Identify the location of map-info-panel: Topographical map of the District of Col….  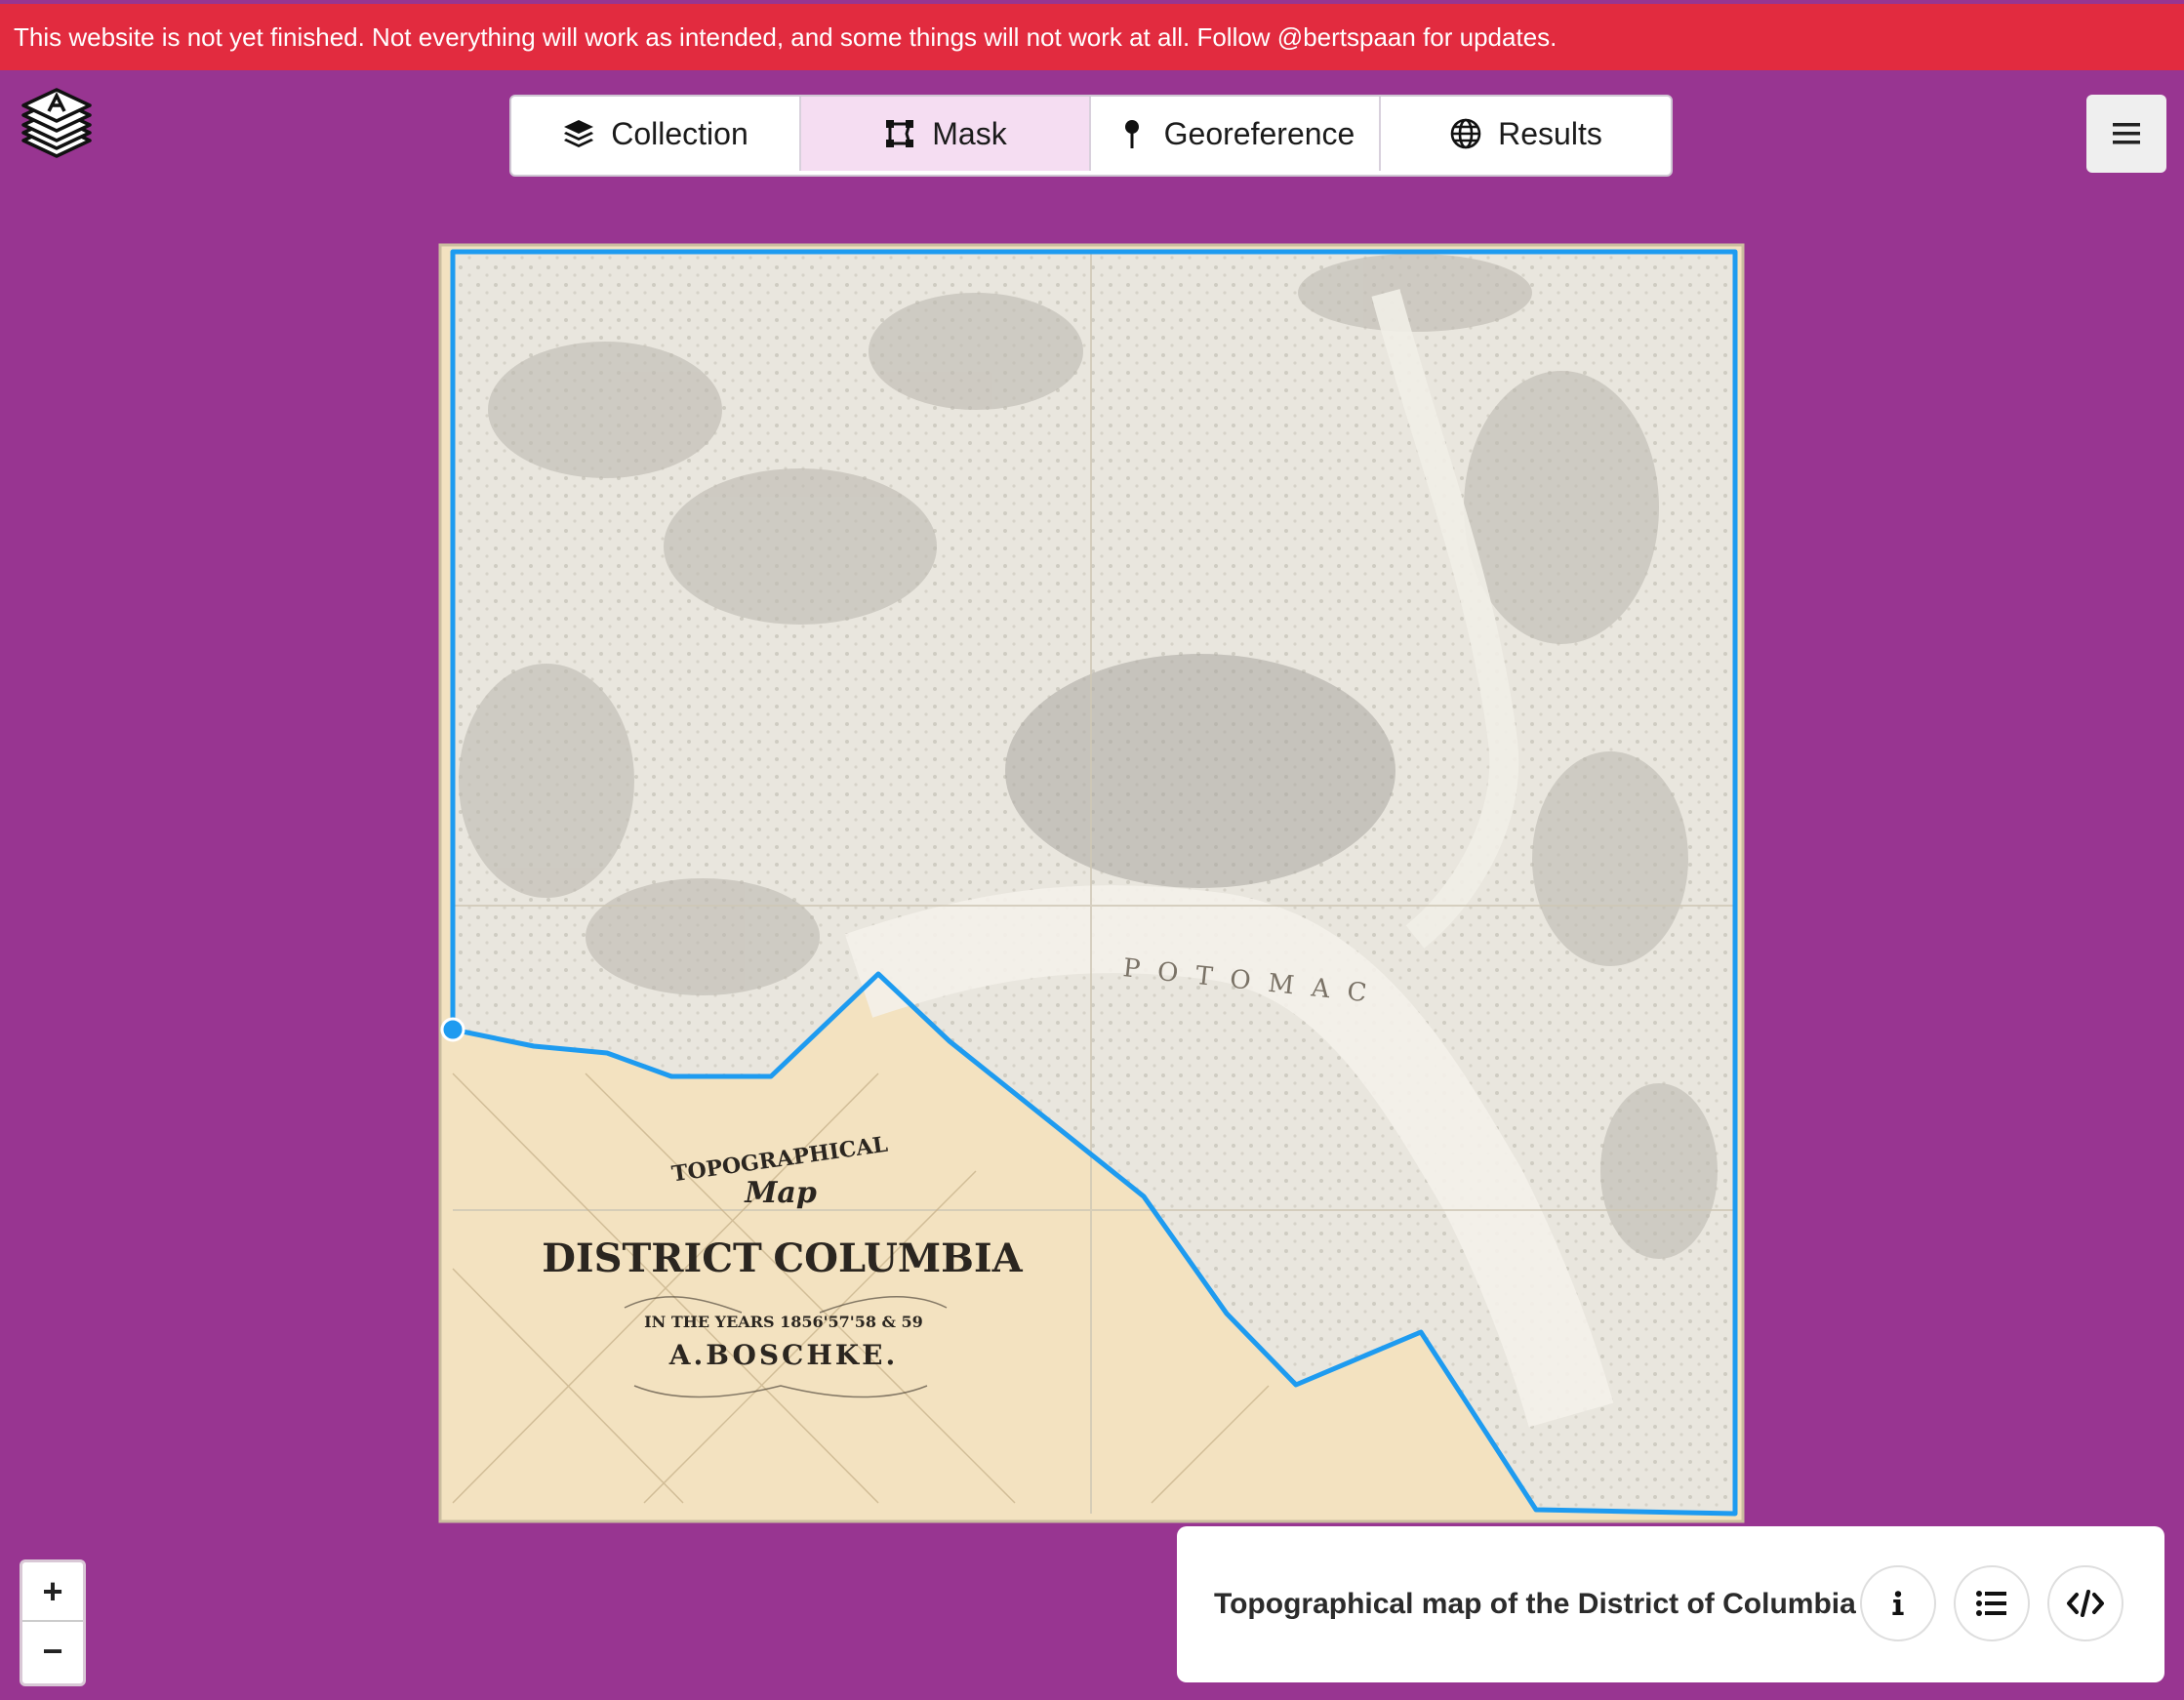
(1670, 1604).